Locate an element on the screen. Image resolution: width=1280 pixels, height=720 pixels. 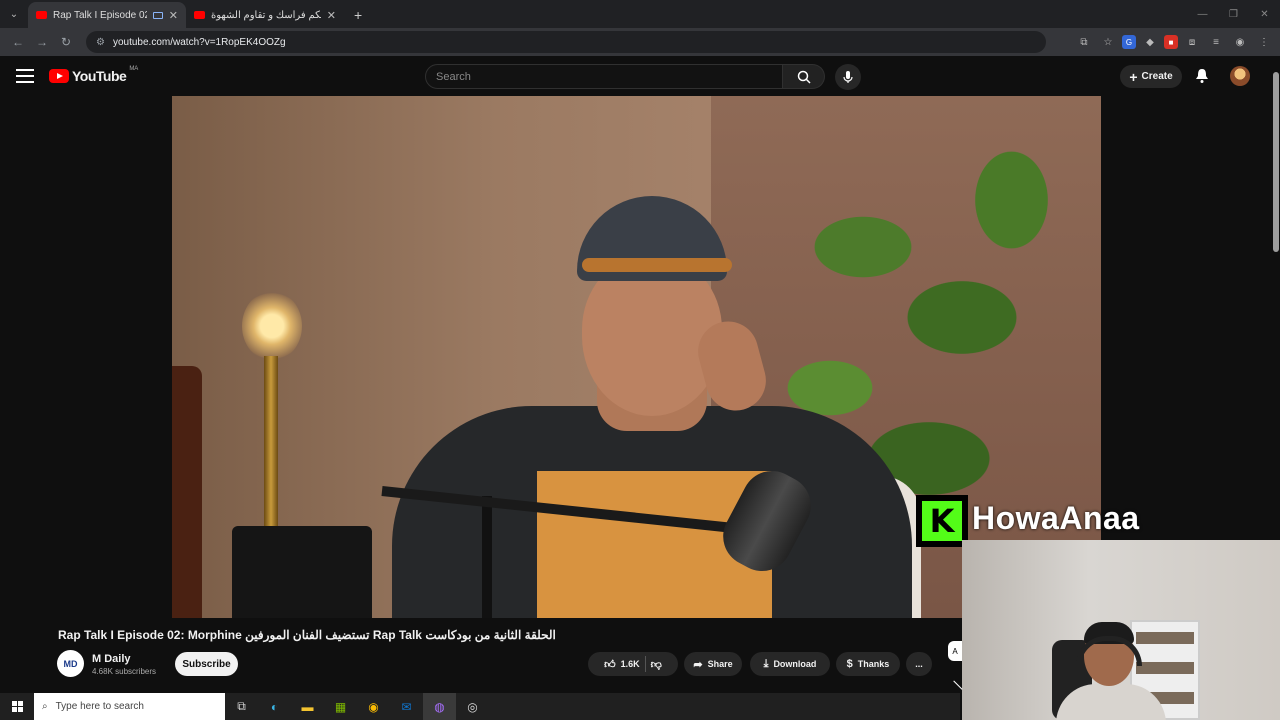
share-button: ➦ Share is located at coordinates (713, 664).